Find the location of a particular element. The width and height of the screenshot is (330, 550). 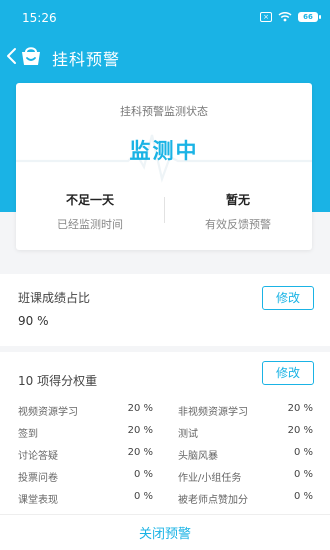

grade-ratio-title: 班课成绩占比 is located at coordinates (54, 298).